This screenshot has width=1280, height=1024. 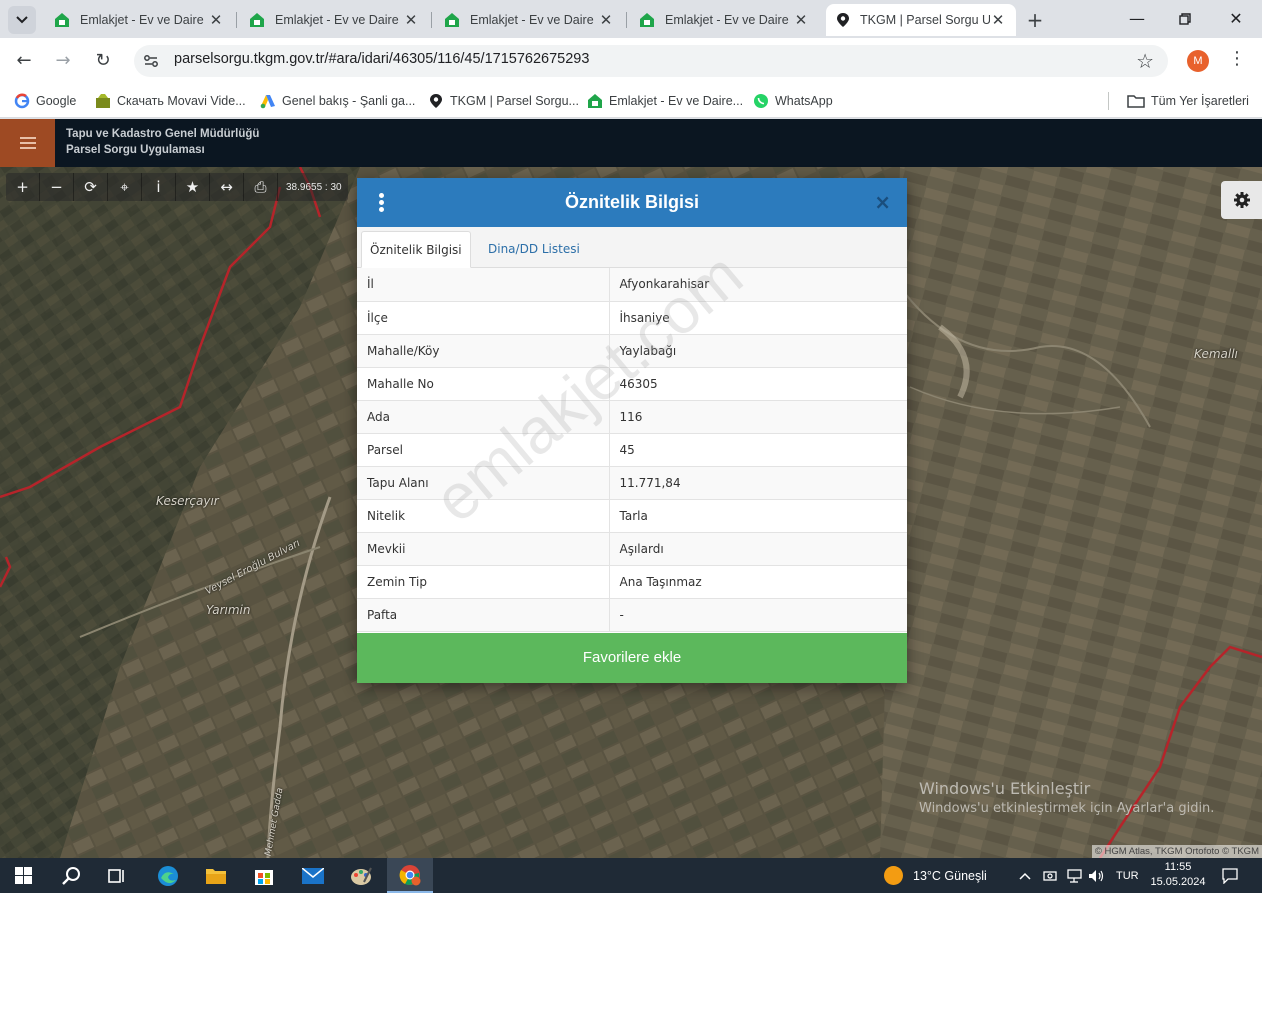 What do you see at coordinates (227, 187) in the screenshot?
I see `measure-button: ↔` at bounding box center [227, 187].